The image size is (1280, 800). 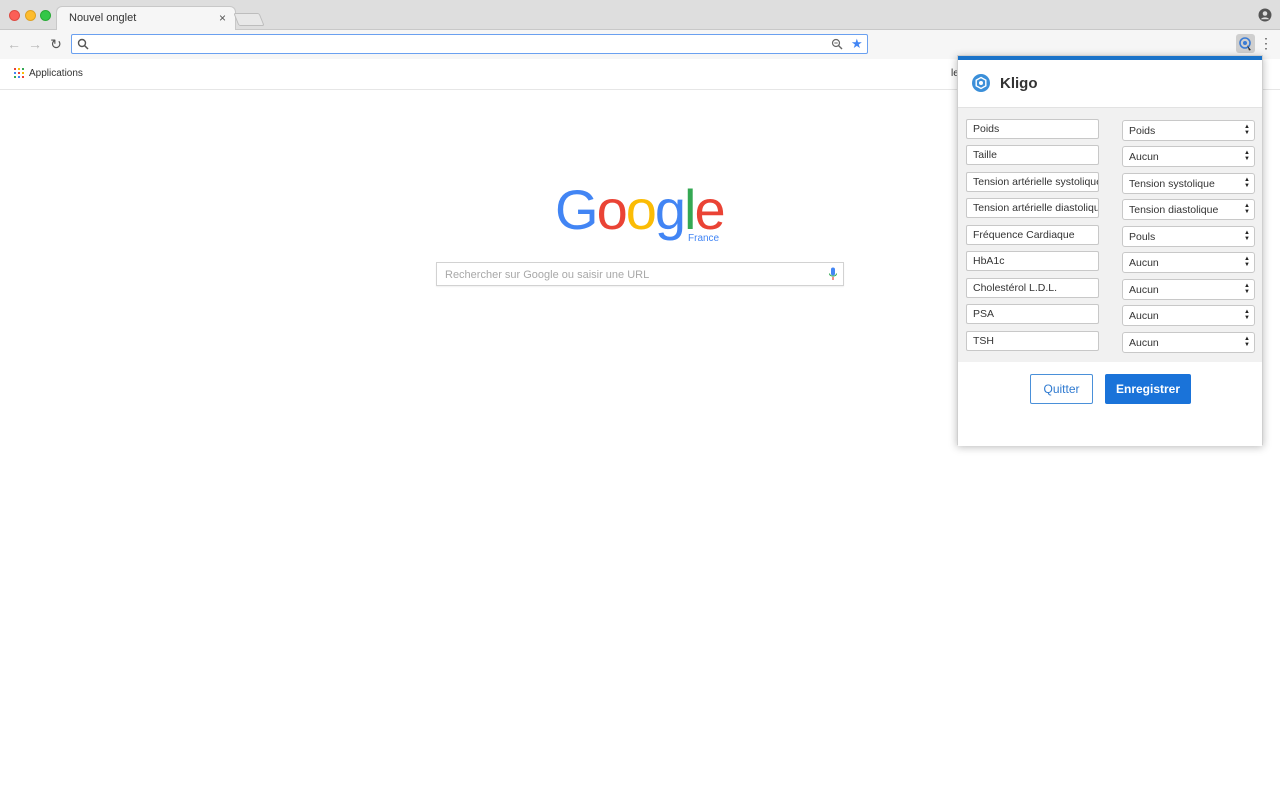 What do you see at coordinates (628, 274) in the screenshot?
I see `google-search-input` at bounding box center [628, 274].